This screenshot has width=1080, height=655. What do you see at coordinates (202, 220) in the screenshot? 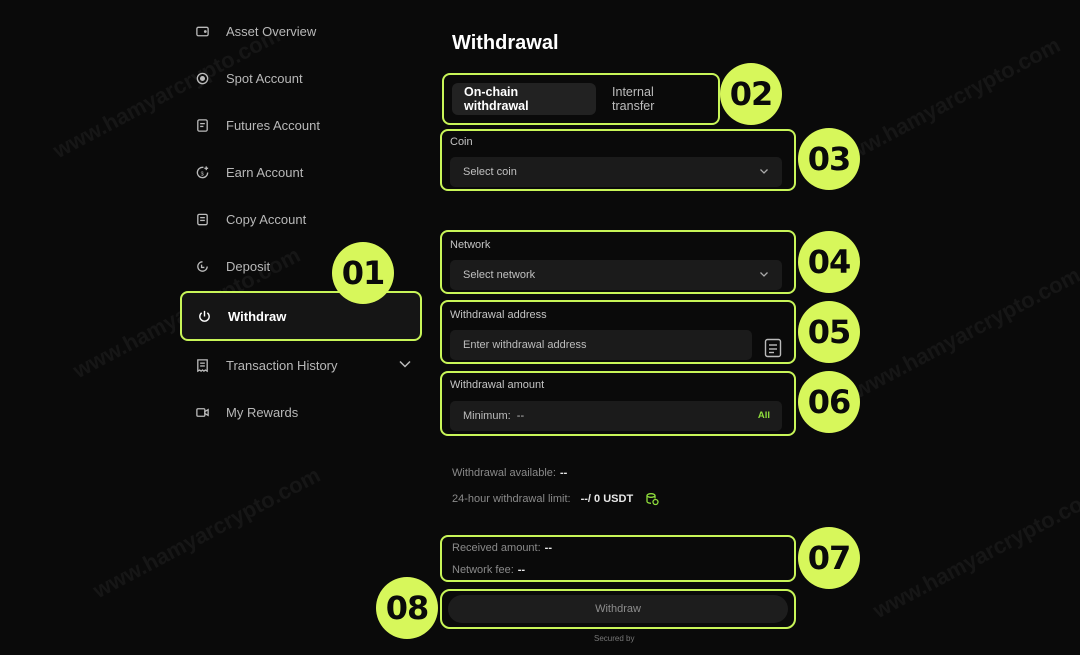
I see `copy-icon` at bounding box center [202, 220].